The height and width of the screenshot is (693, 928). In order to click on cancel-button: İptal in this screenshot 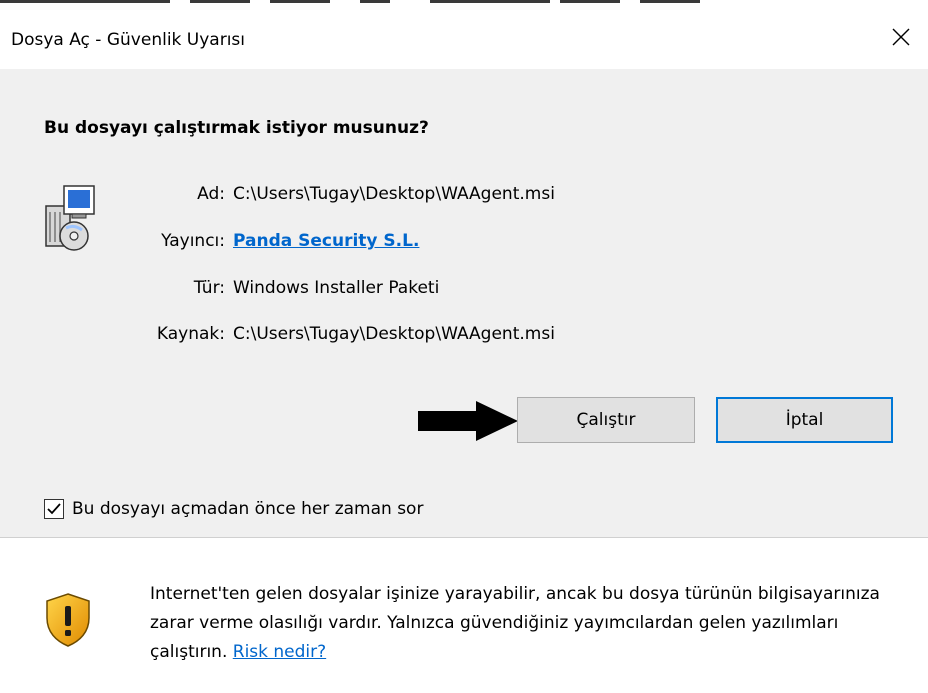, I will do `click(804, 420)`.